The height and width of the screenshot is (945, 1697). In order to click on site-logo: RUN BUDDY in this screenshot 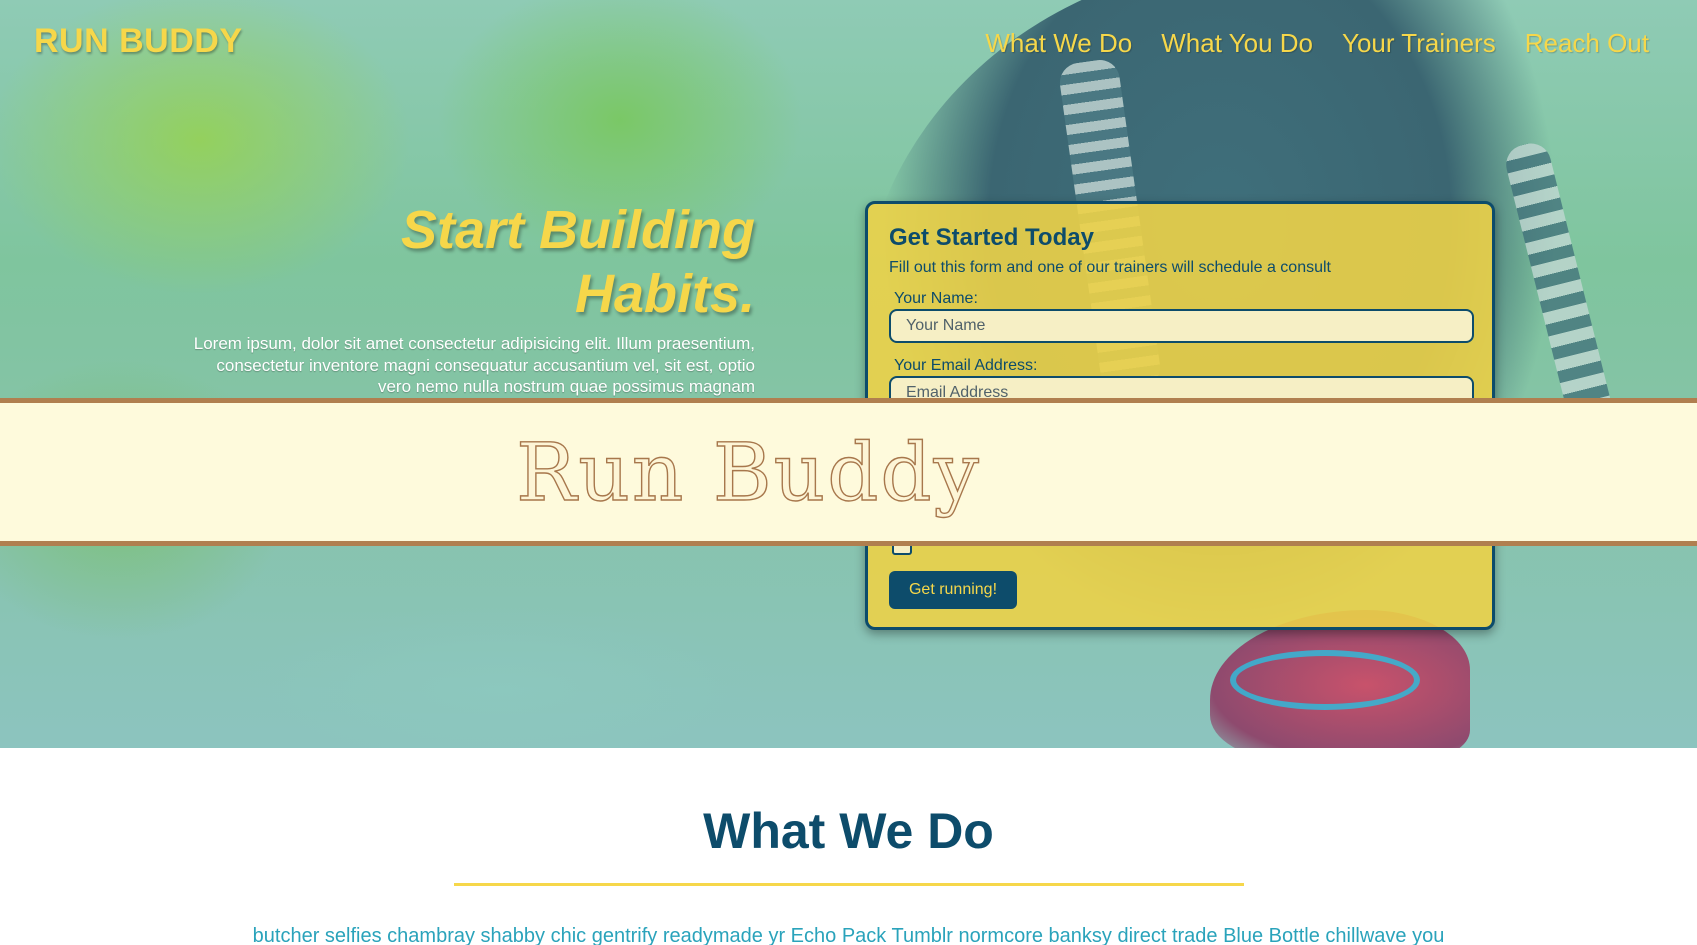, I will do `click(138, 41)`.